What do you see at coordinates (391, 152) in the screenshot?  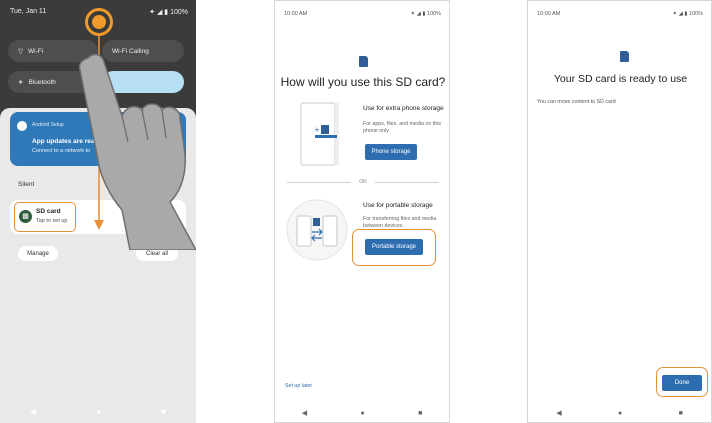 I see `phone-storage-button: Phone storage` at bounding box center [391, 152].